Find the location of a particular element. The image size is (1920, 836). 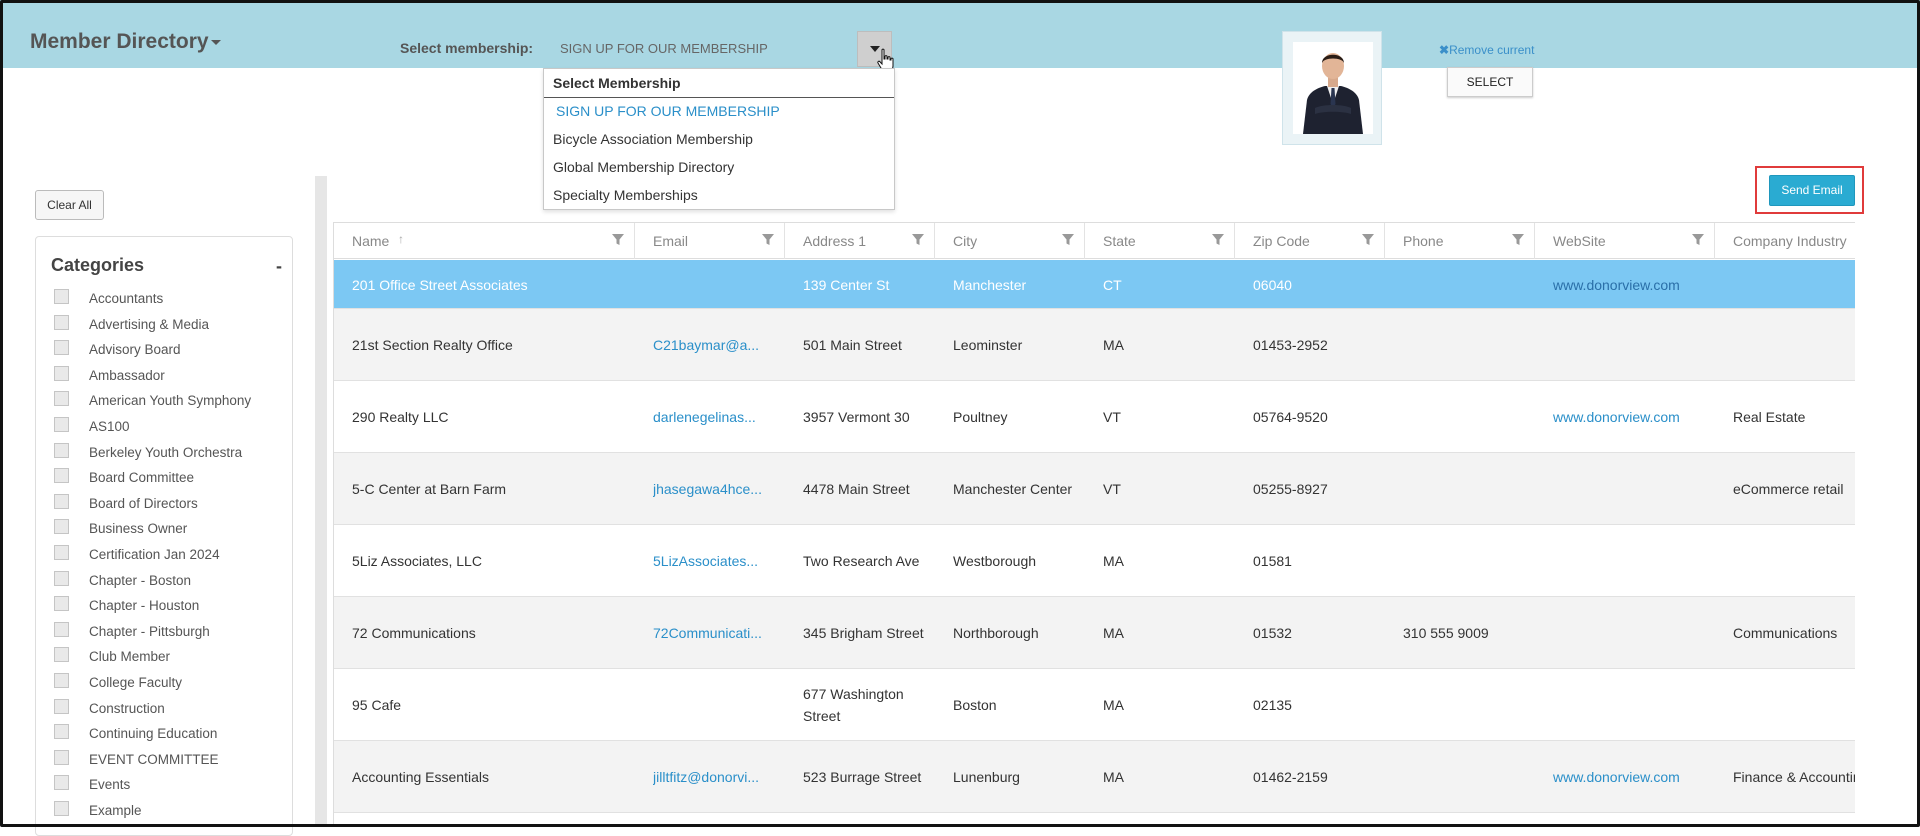

remove-current-link: ✖Remove current is located at coordinates (1486, 50).